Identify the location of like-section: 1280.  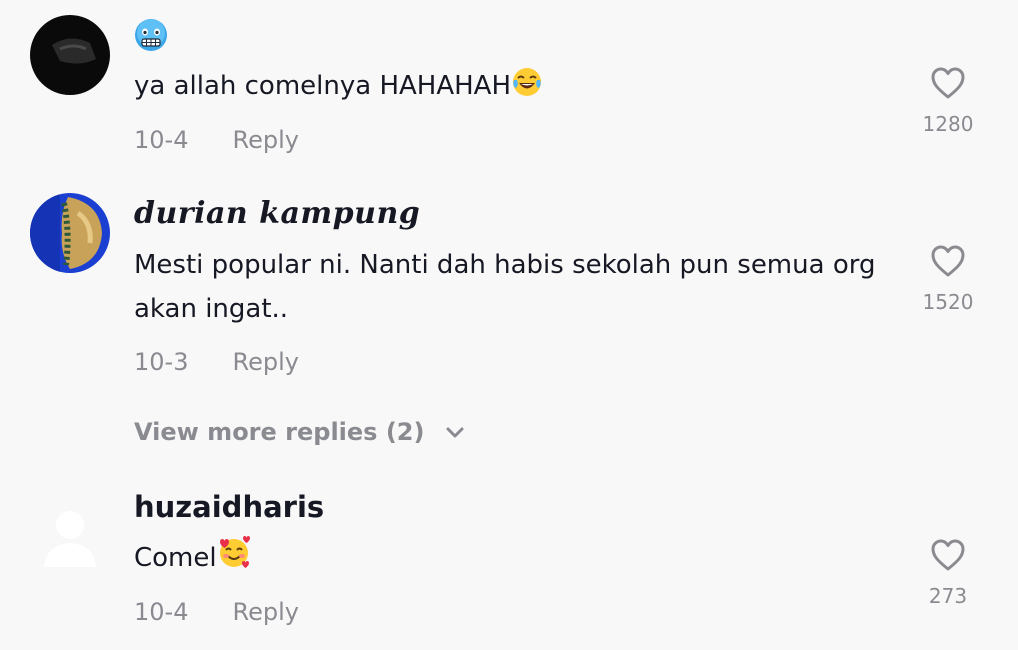
(948, 101).